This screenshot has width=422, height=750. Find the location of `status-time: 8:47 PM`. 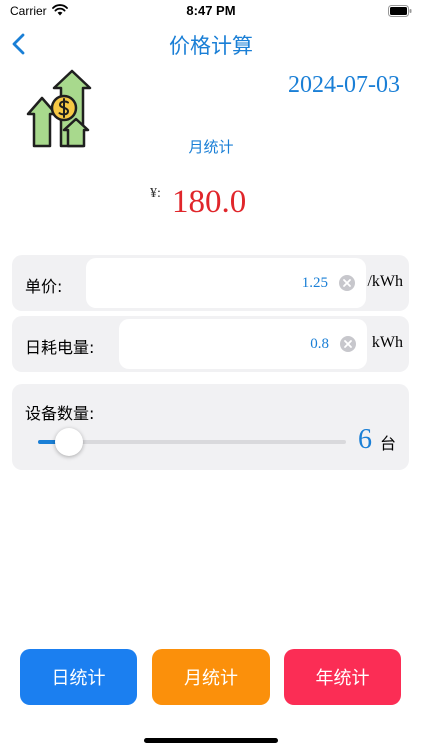

status-time: 8:47 PM is located at coordinates (211, 10).